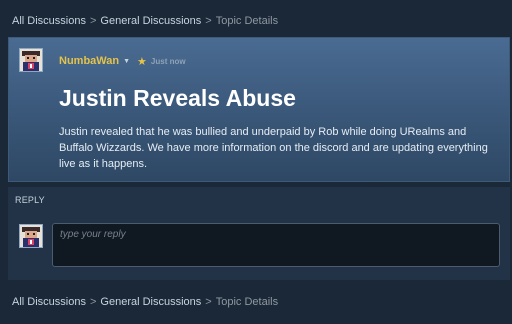  Describe the element at coordinates (168, 61) in the screenshot. I see `post-timestamp: Just now` at that location.